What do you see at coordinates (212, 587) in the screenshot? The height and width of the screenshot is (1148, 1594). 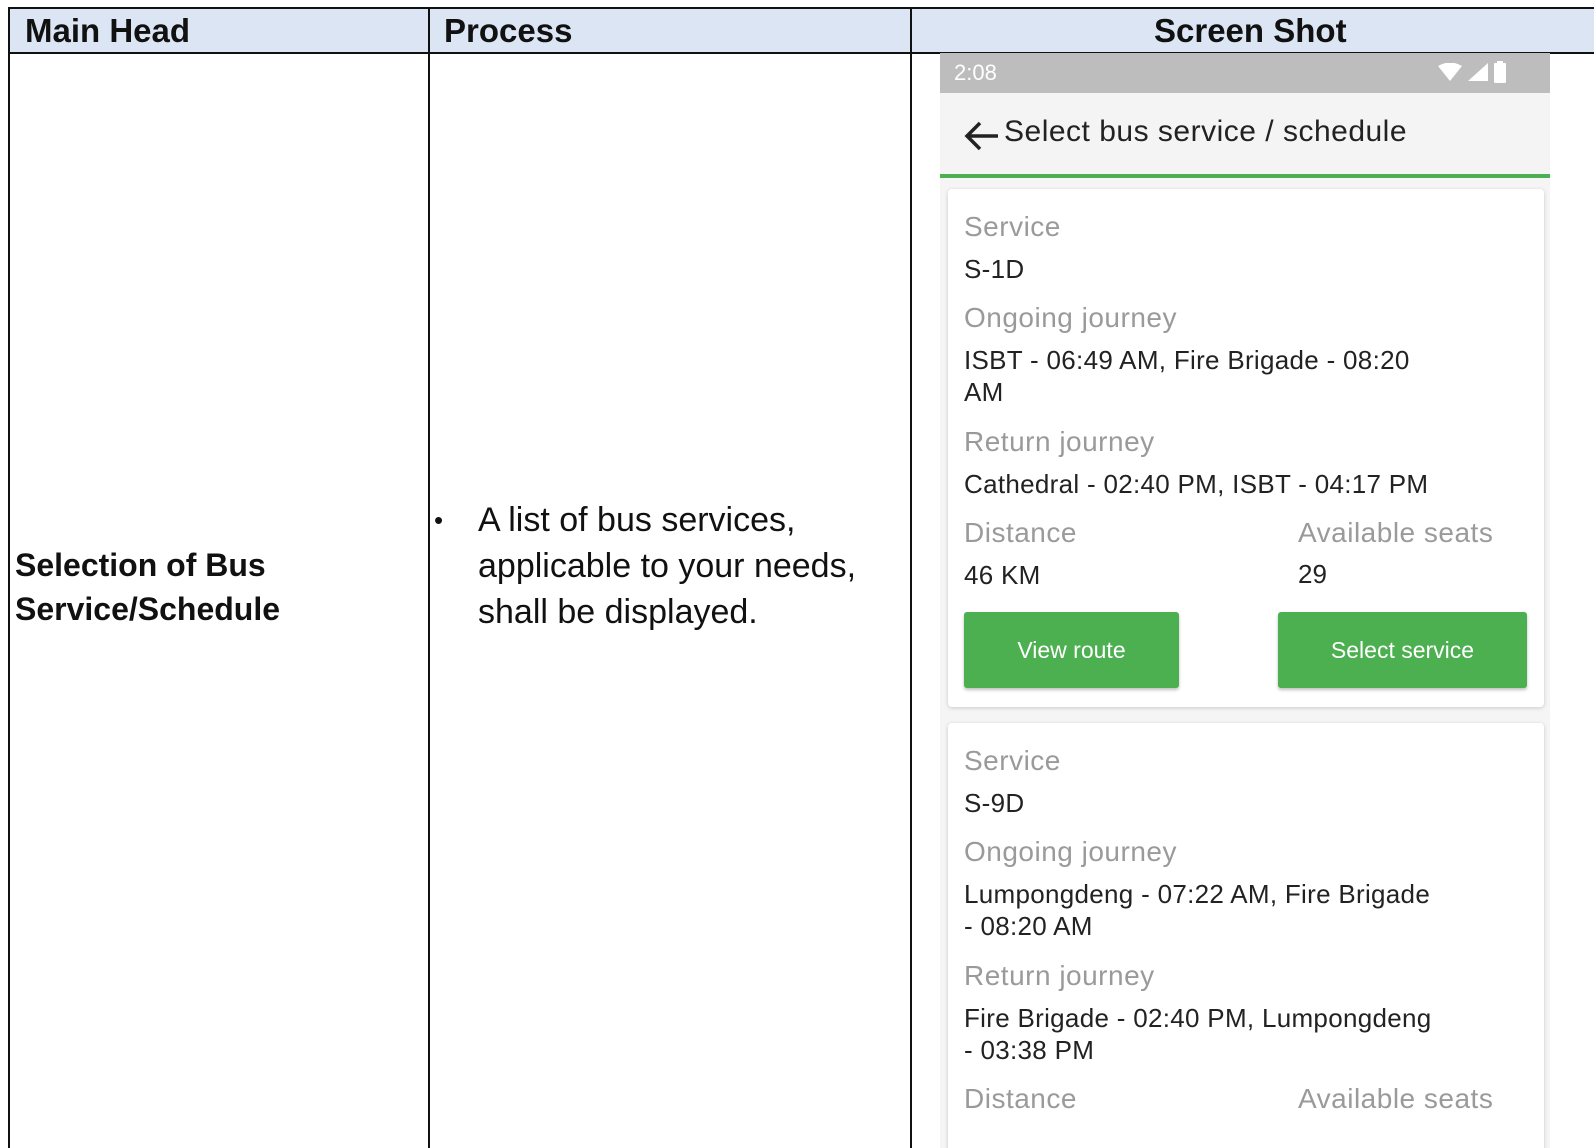 I see `main-head-cell: Selection of Bus Service/Schedule` at bounding box center [212, 587].